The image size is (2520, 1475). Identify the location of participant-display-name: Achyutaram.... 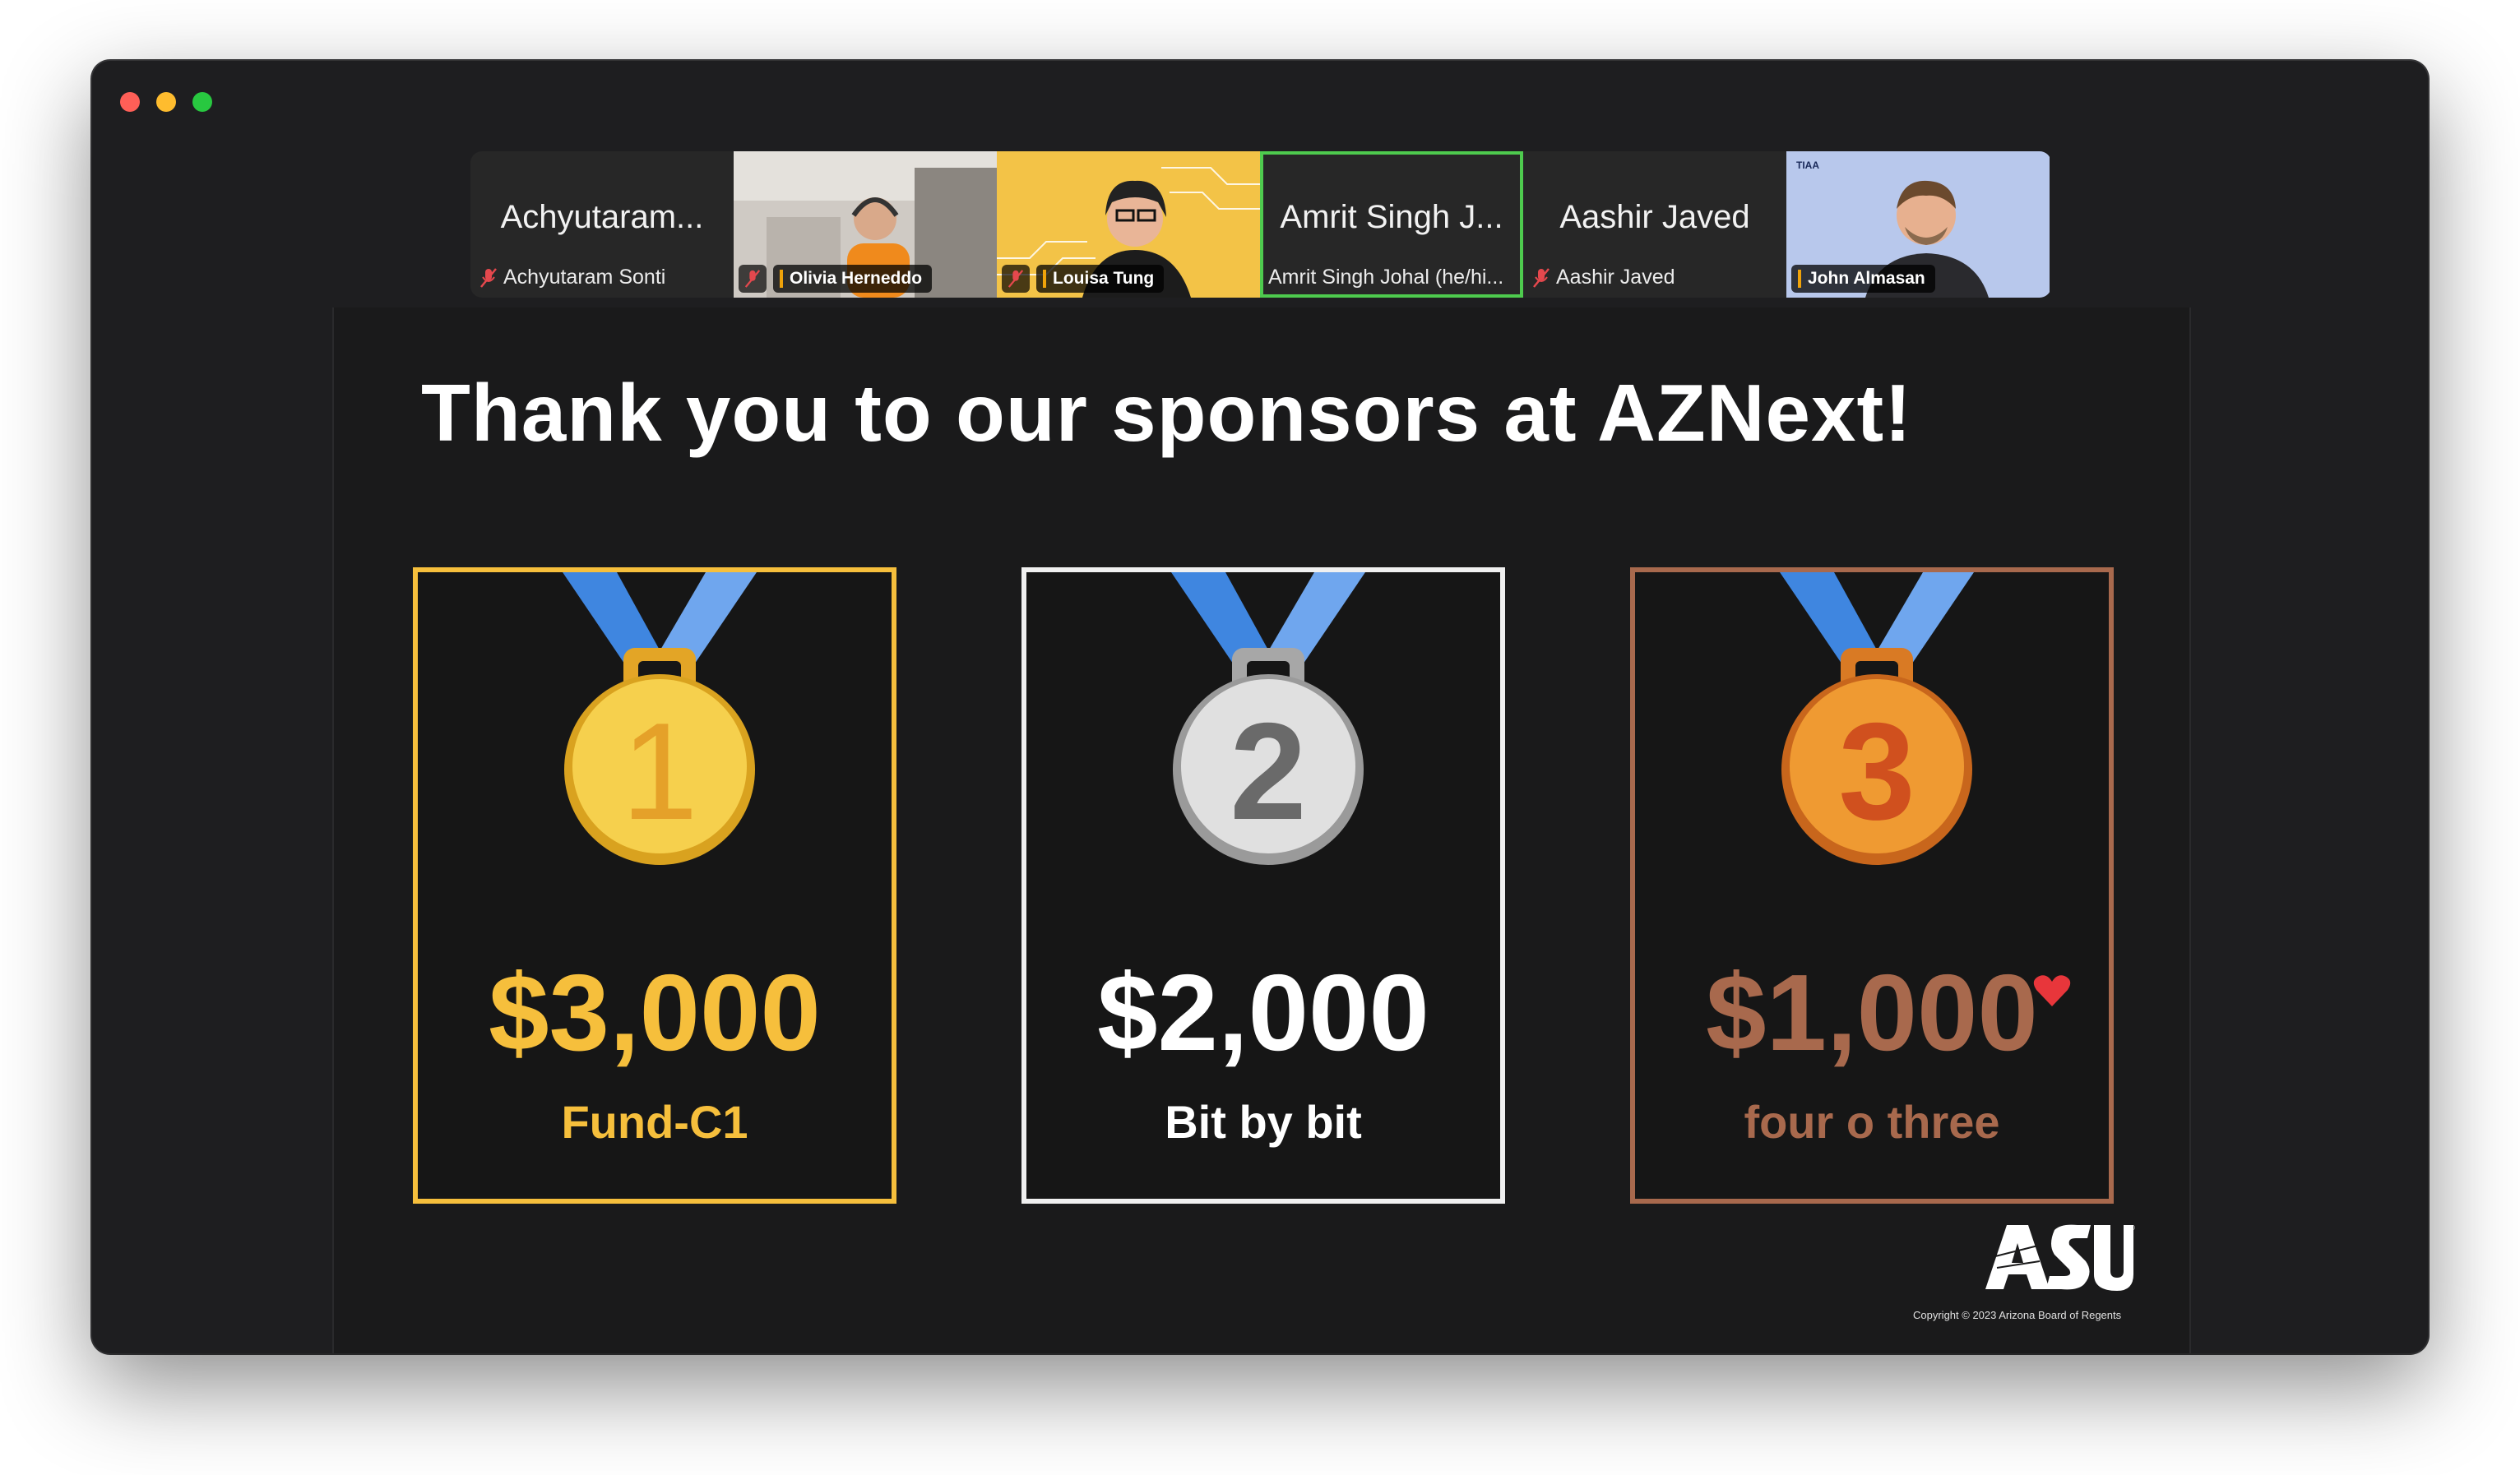
(602, 217).